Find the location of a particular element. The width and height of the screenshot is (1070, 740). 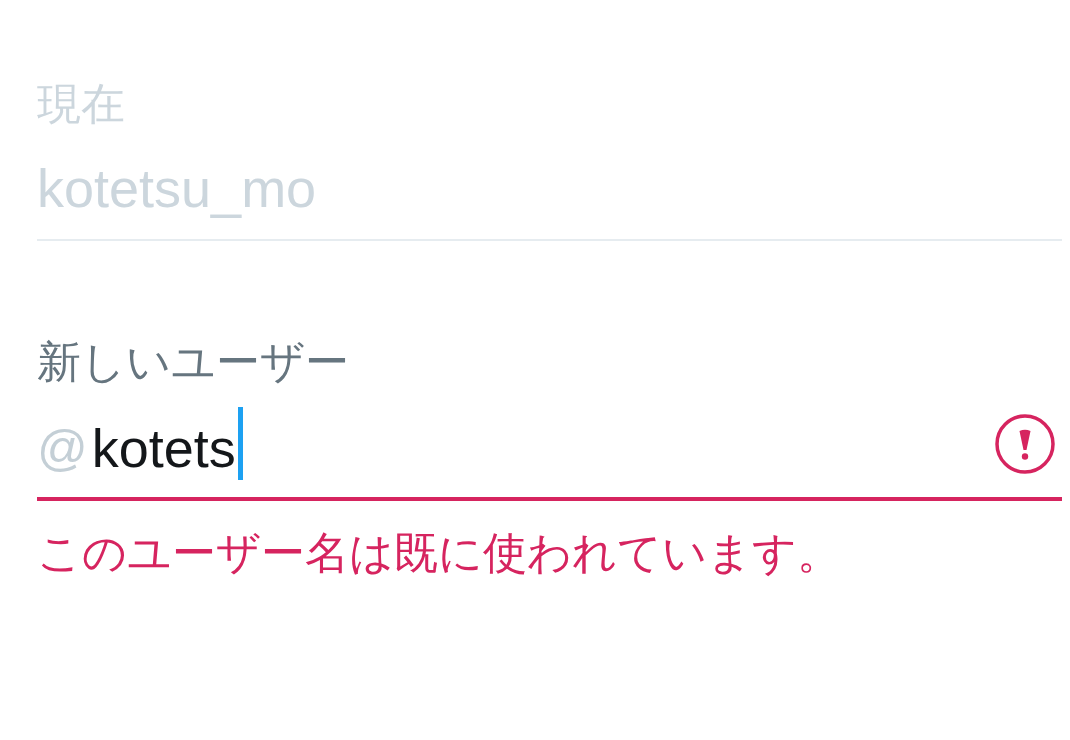

username-input-field: @kotets is located at coordinates (549, 444).